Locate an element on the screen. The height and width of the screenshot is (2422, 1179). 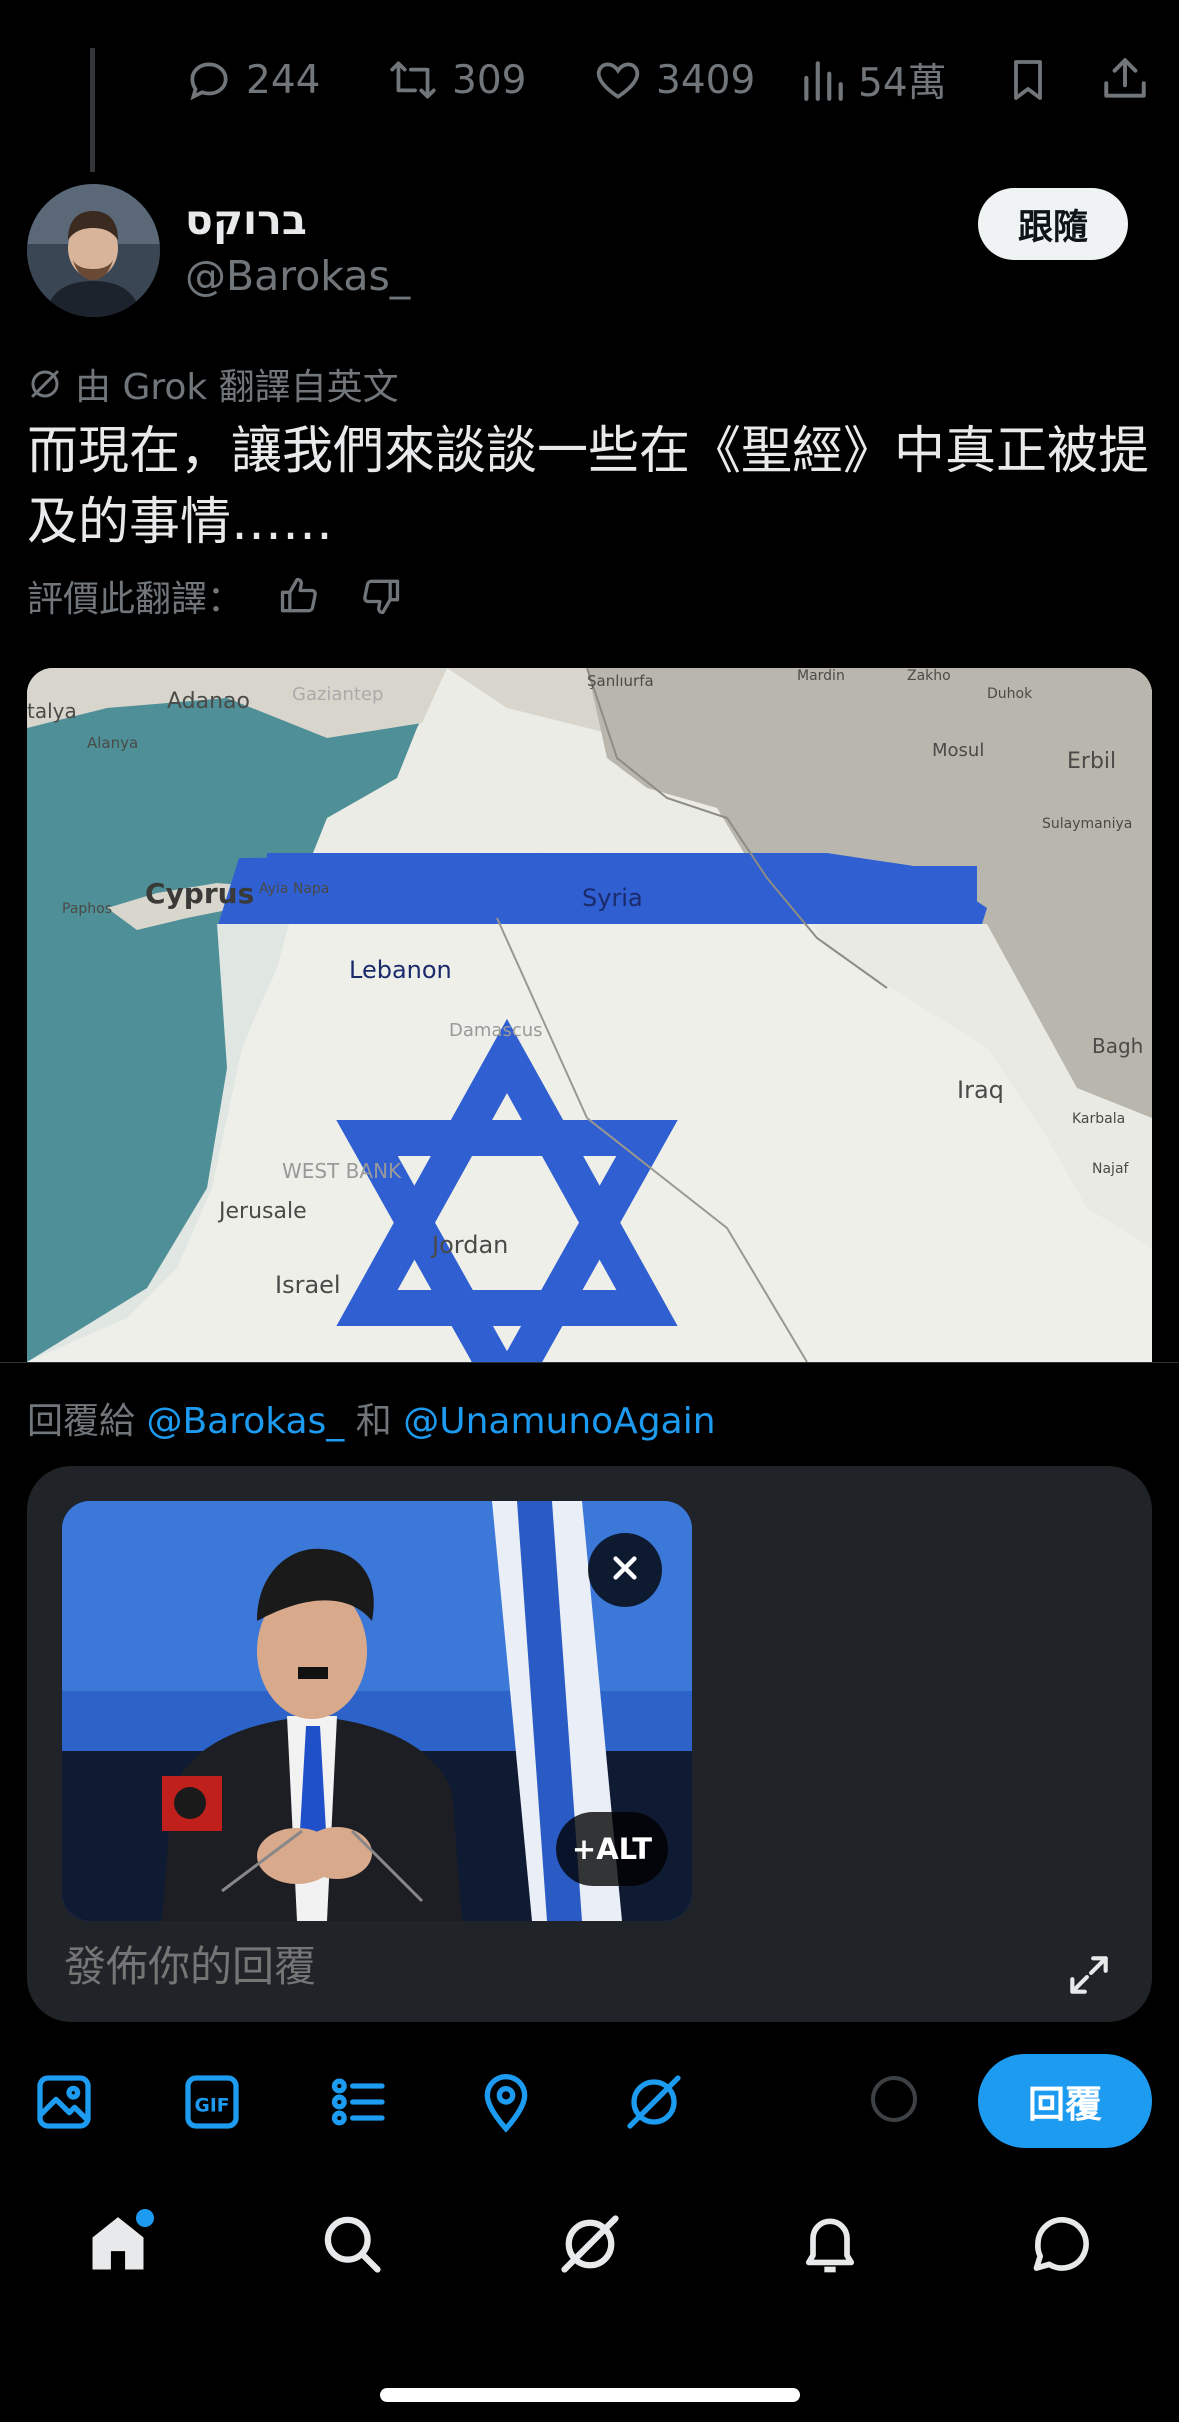
svg-text: Paphos is located at coordinates (87, 909).